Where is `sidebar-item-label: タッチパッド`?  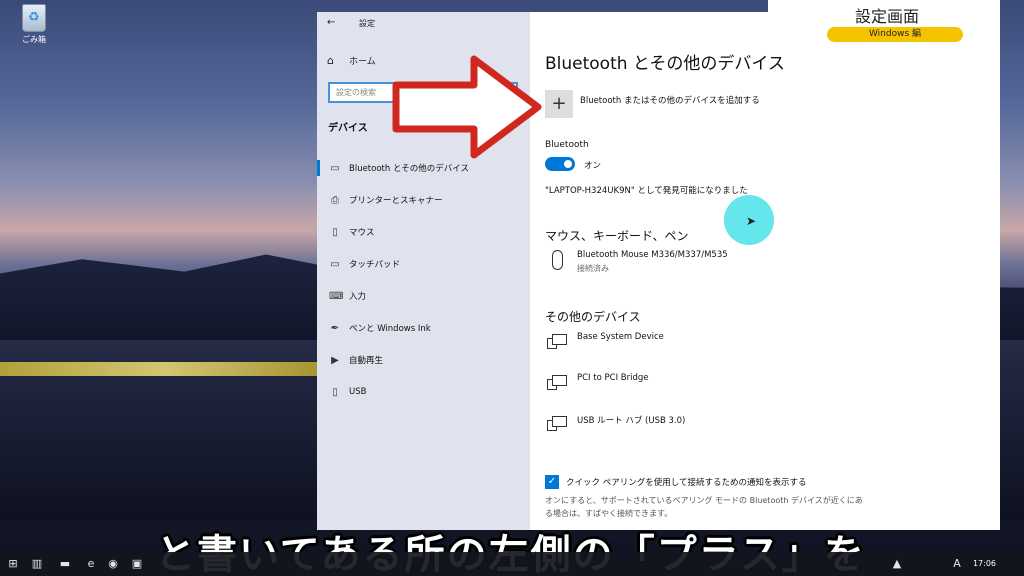
sidebar-item-label: タッチパッド is located at coordinates (375, 265).